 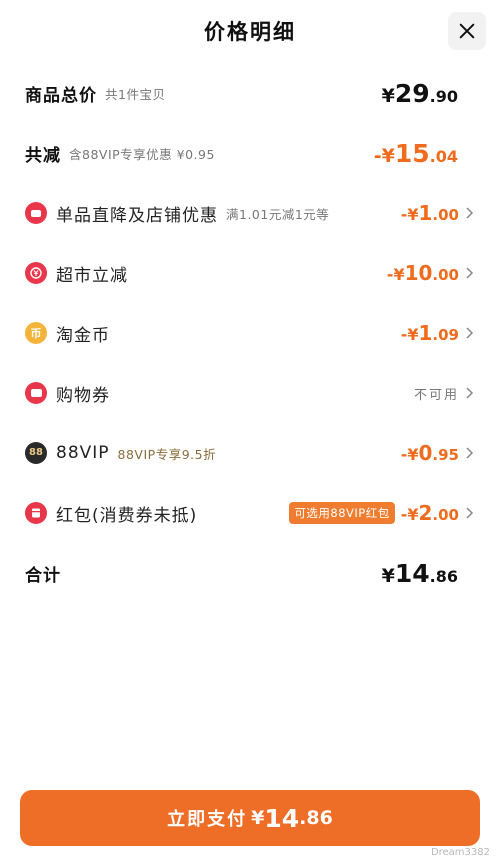 I want to click on coupon-status: 不可用, so click(x=436, y=395).